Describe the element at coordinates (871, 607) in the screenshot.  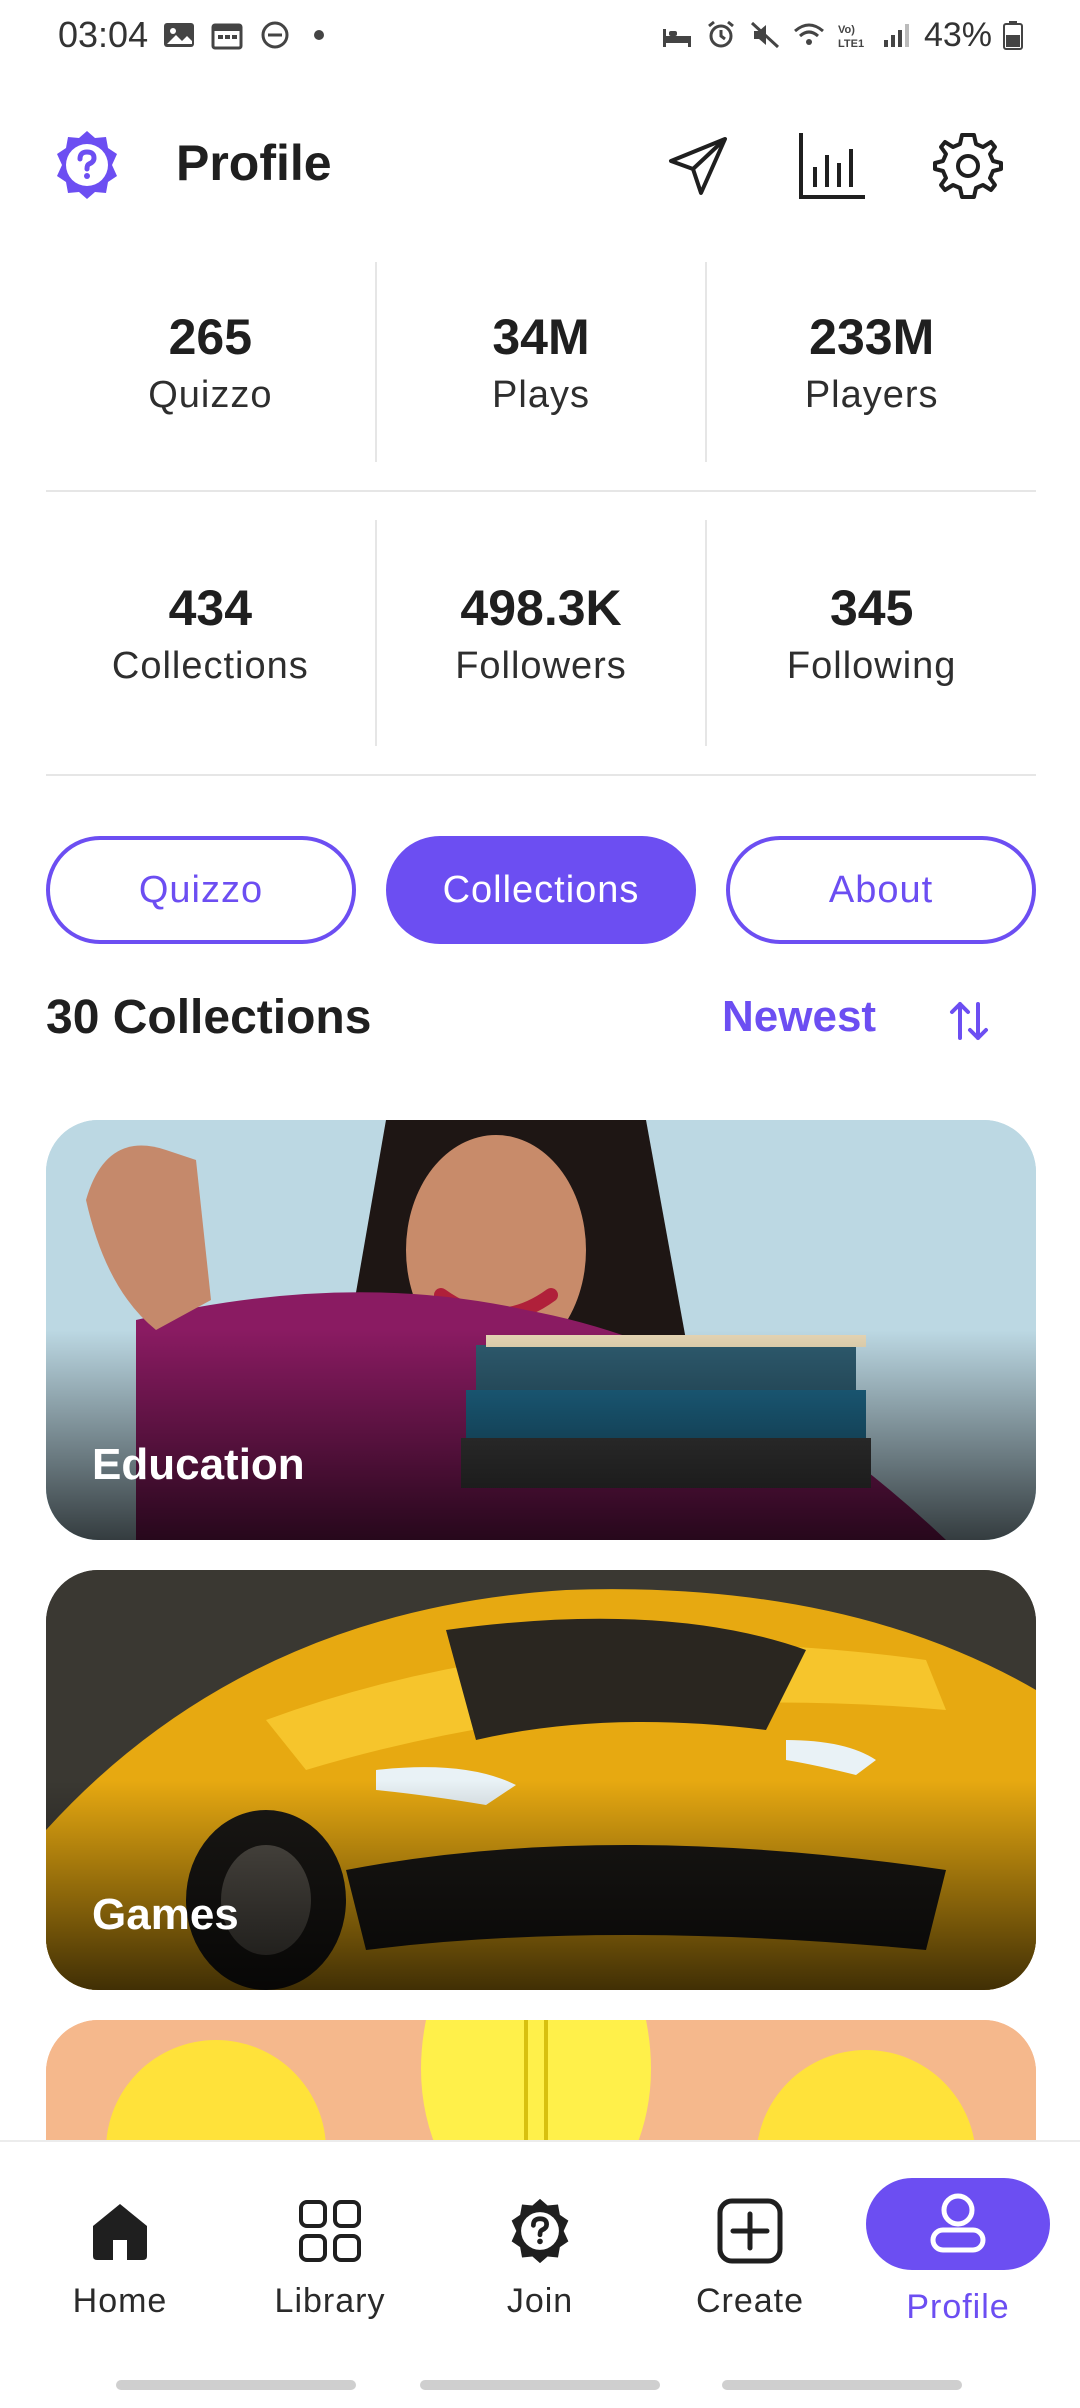
I see `stat-value: 345` at that location.